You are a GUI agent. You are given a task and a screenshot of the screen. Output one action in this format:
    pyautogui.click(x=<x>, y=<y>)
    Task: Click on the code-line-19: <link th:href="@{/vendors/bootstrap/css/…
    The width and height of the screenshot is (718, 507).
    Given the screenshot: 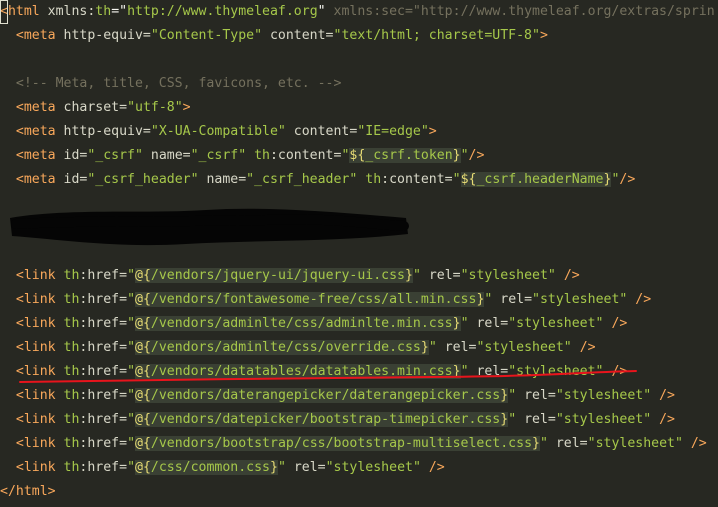 What is the action you would take?
    pyautogui.click(x=353, y=444)
    